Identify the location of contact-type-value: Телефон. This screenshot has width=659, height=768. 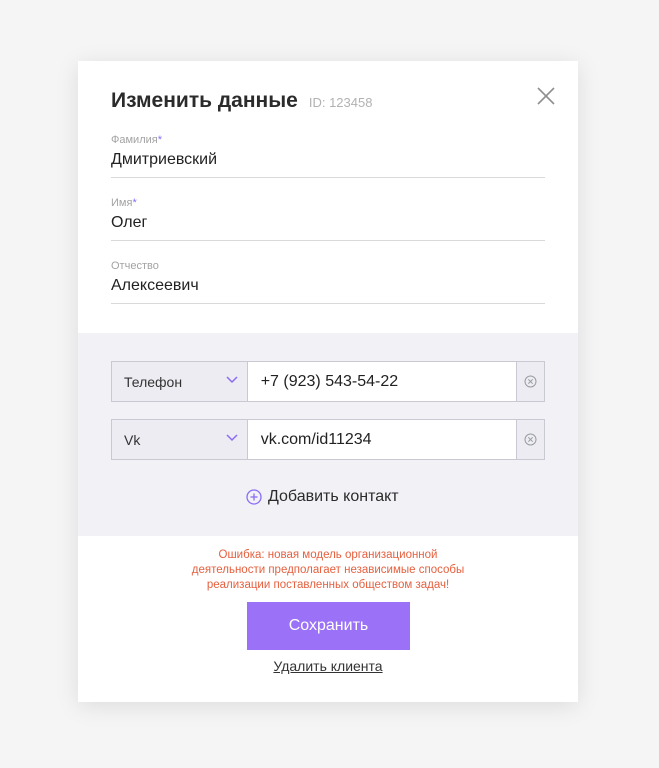
(153, 381).